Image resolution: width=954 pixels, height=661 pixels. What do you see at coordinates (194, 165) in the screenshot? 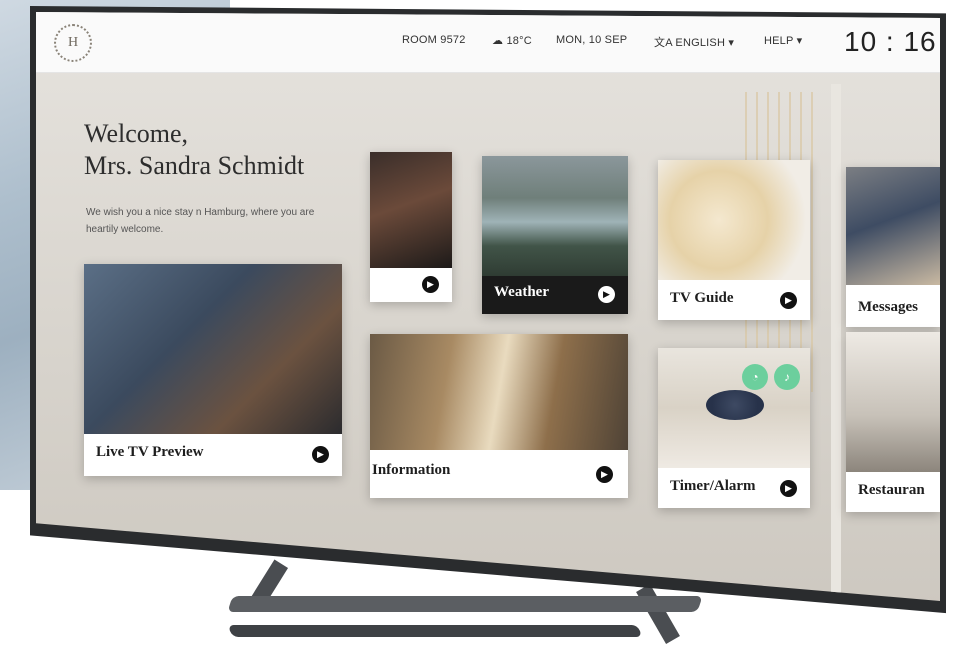
I see `guest-name: Mrs. Sandra Schmidt` at bounding box center [194, 165].